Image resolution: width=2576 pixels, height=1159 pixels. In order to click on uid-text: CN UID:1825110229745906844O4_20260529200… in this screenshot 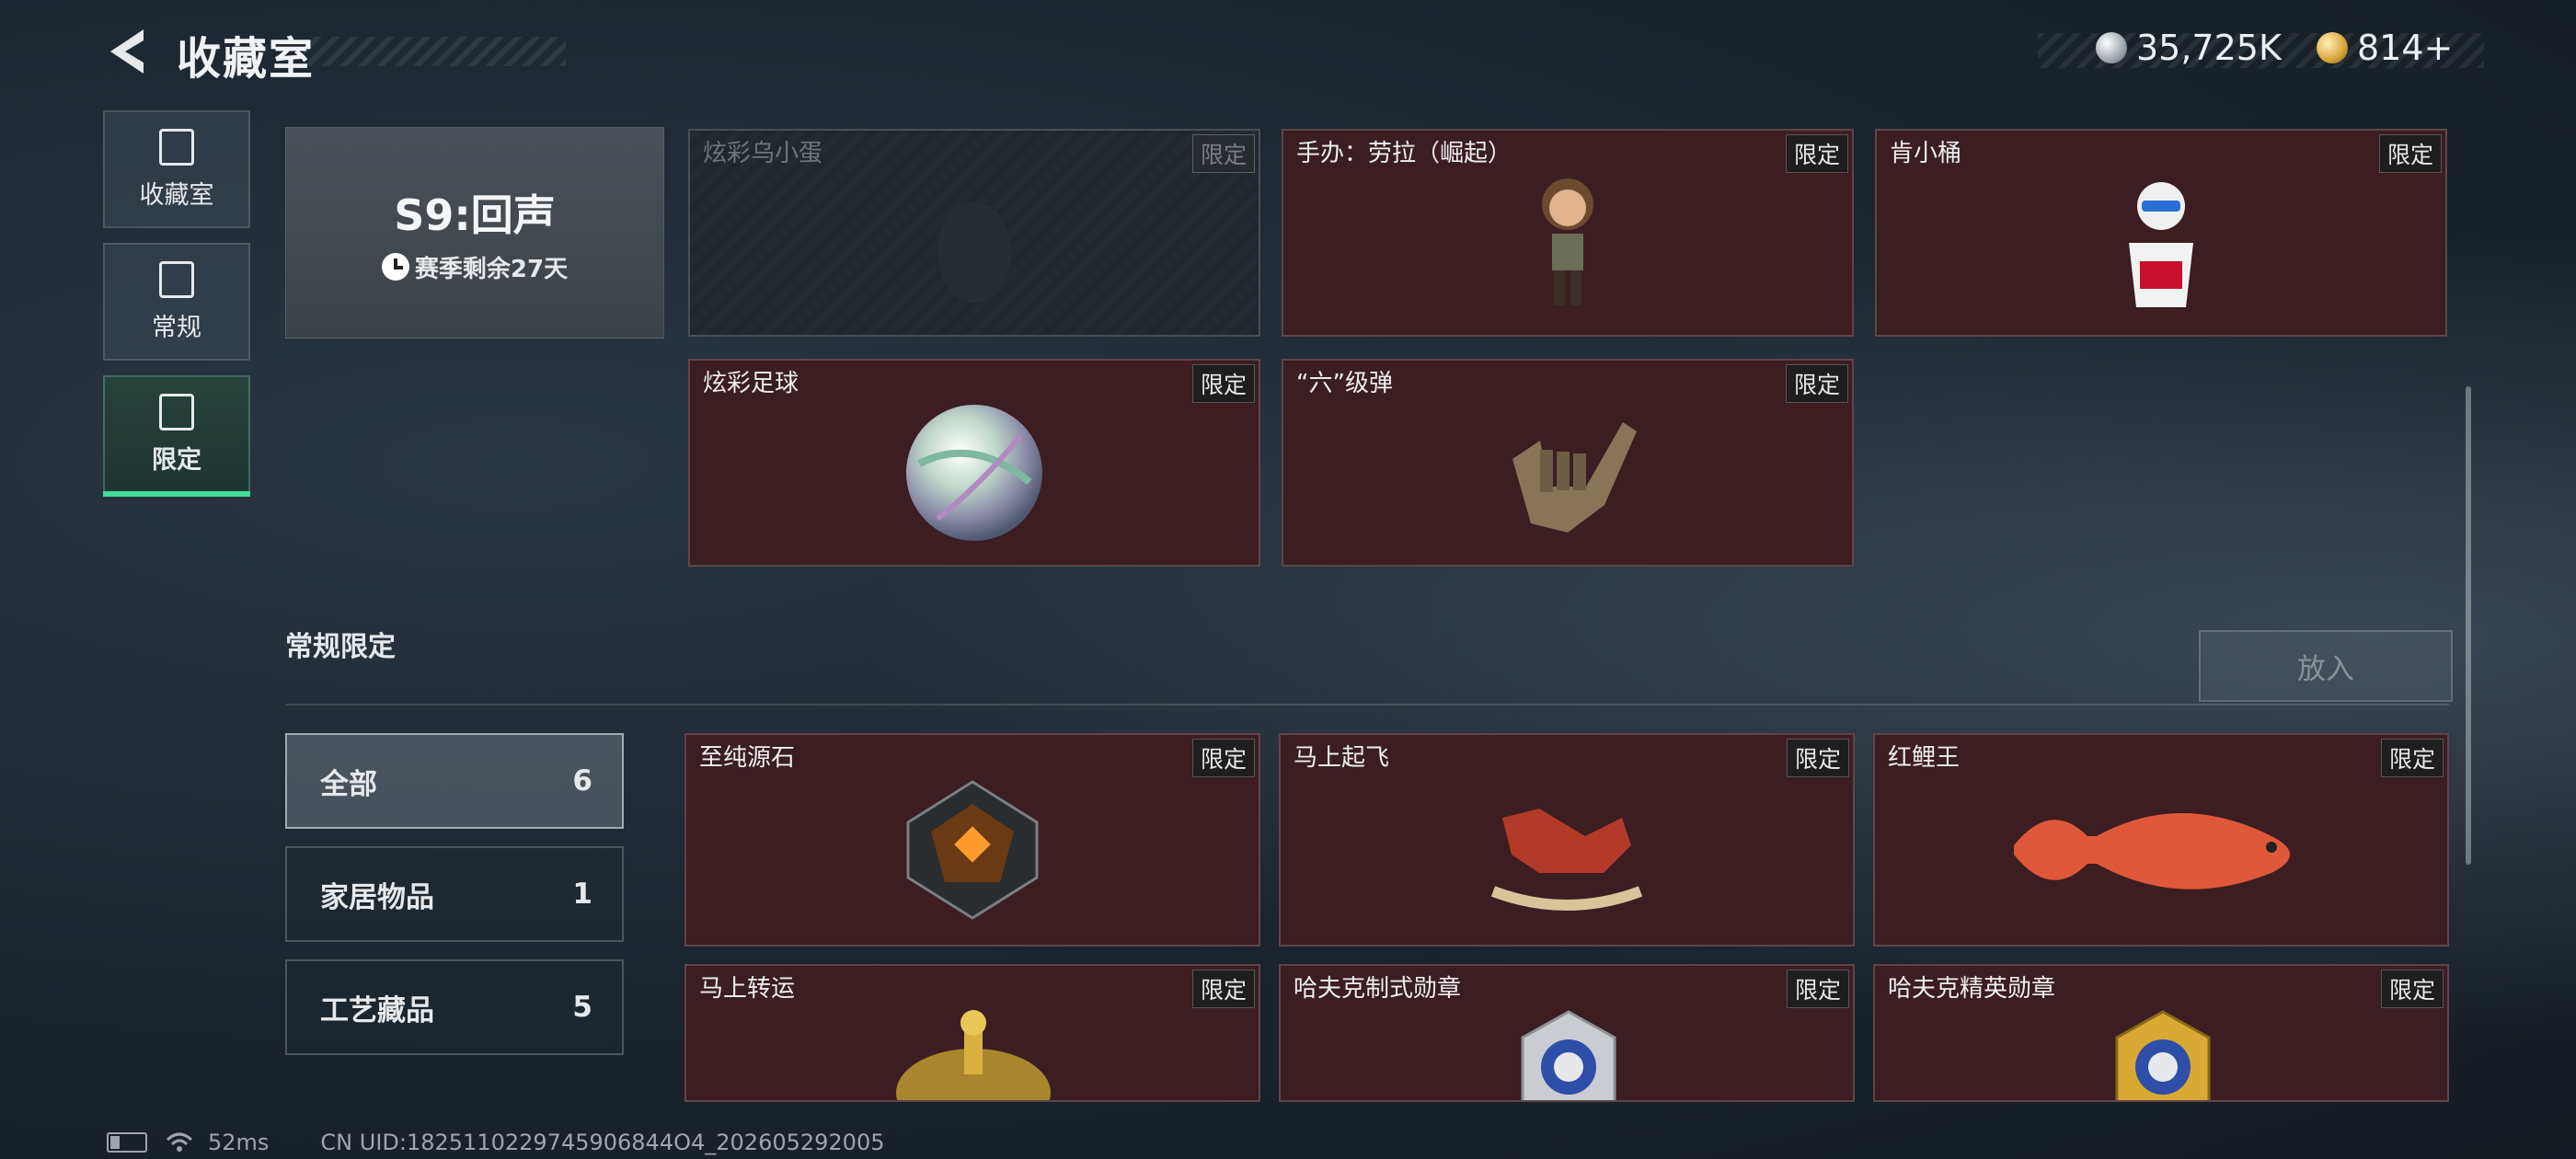, I will do `click(602, 1142)`.